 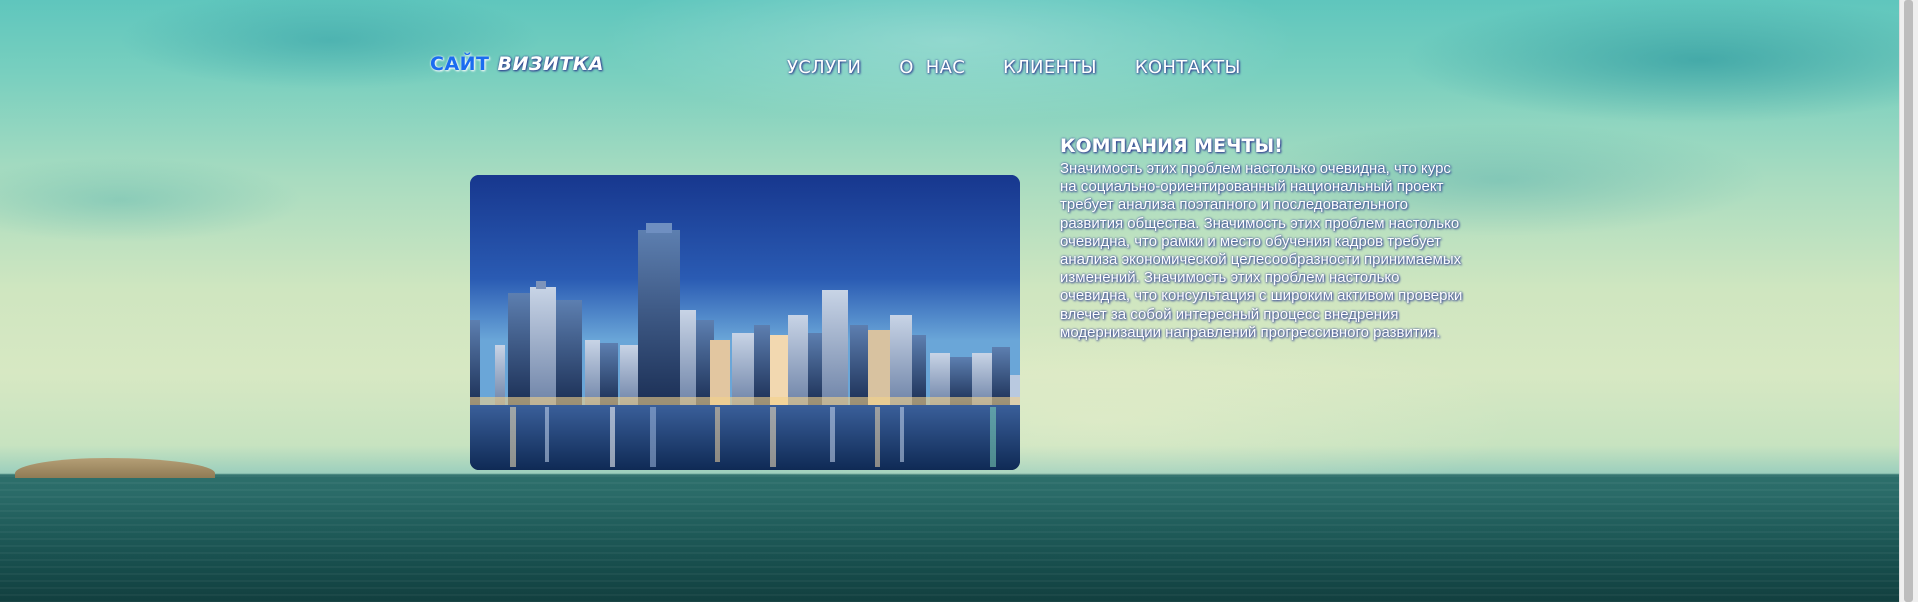 What do you see at coordinates (932, 67) in the screenshot?
I see `nav-item-about: О НАС` at bounding box center [932, 67].